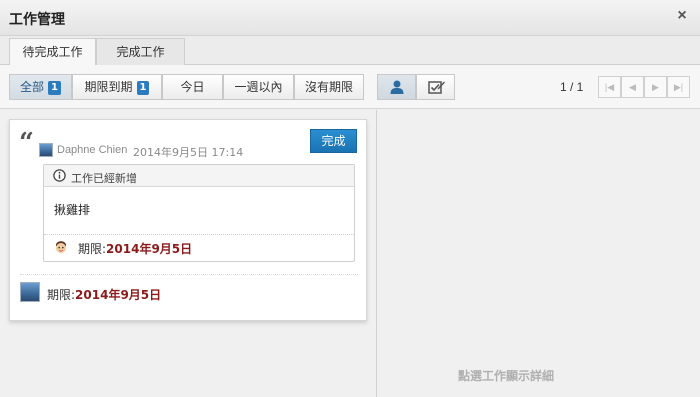  I want to click on first-page-icon: |◀, so click(609, 87).